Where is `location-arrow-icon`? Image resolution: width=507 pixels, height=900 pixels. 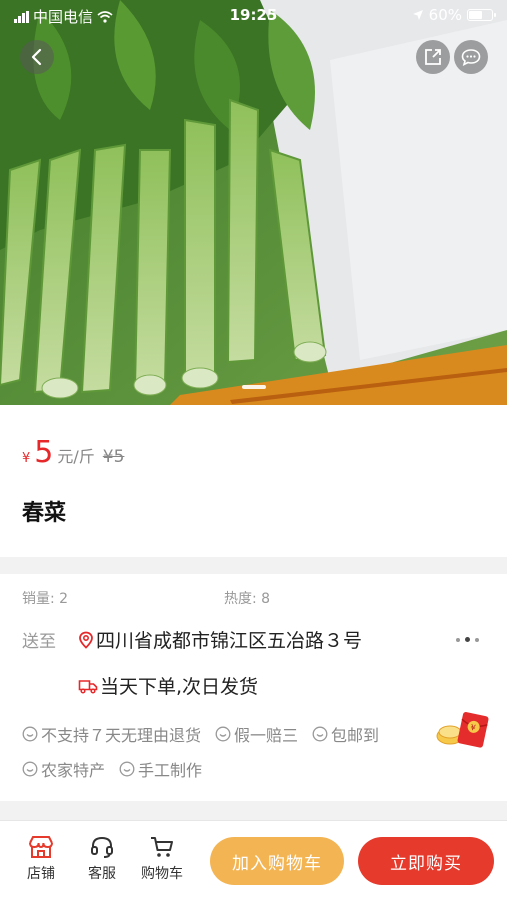 location-arrow-icon is located at coordinates (417, 15).